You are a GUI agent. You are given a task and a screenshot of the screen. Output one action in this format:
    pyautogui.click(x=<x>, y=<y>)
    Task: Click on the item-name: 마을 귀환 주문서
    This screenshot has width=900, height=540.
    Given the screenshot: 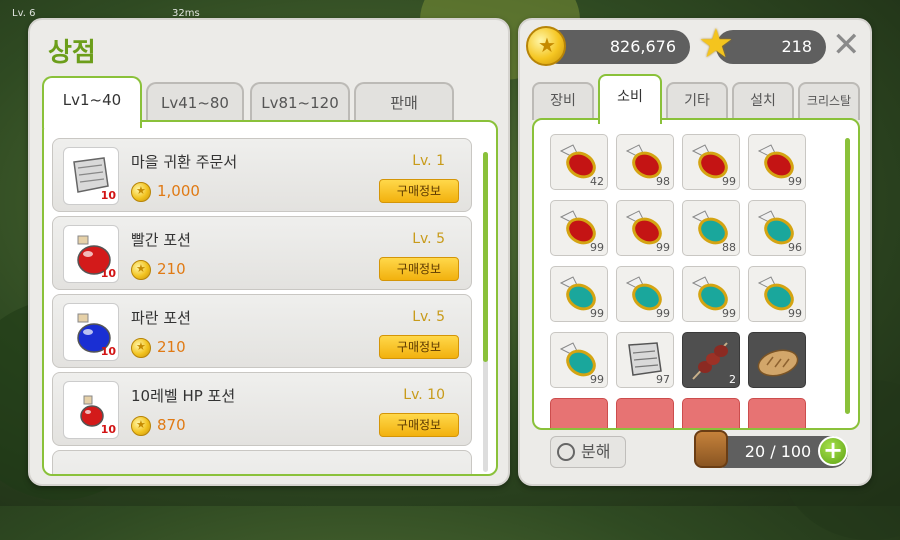 What is the action you would take?
    pyautogui.click(x=184, y=162)
    